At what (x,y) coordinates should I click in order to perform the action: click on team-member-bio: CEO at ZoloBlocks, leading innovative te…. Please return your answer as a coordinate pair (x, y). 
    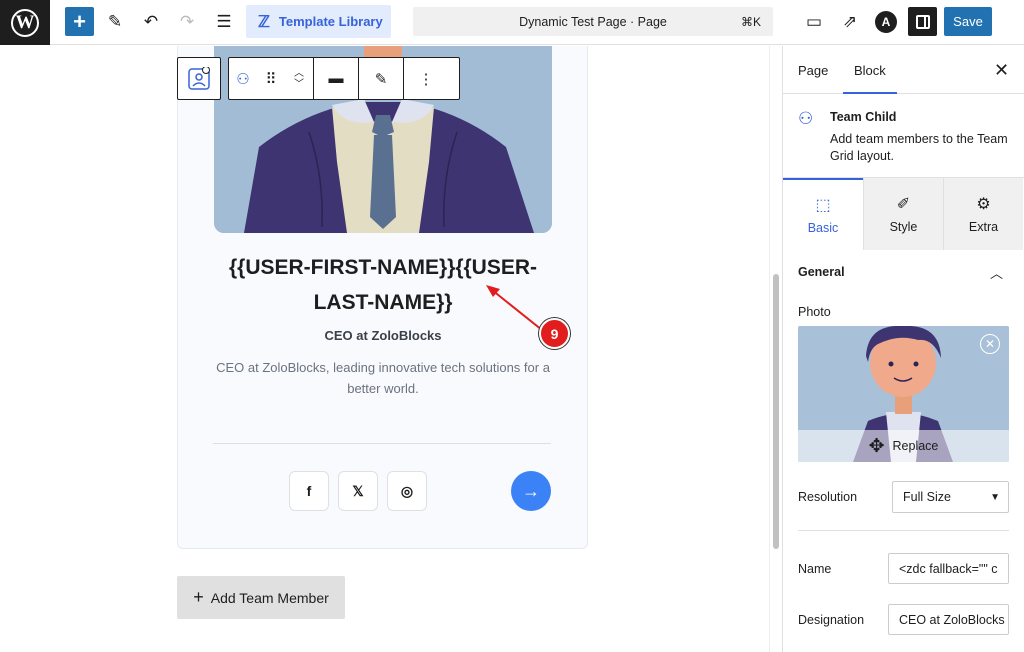
    Looking at the image, I should click on (383, 378).